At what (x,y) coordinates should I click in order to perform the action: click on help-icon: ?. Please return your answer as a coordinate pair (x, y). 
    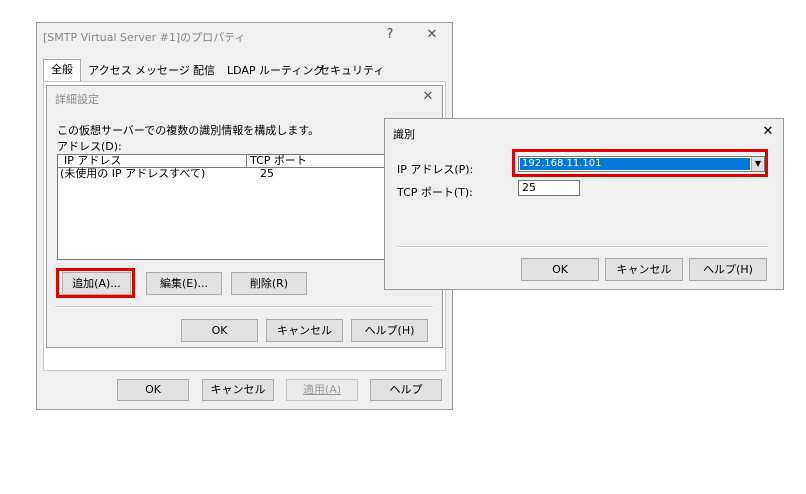
    Looking at the image, I should click on (390, 35).